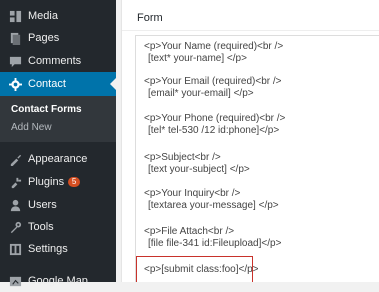  Describe the element at coordinates (15, 38) in the screenshot. I see `pages-icon` at that location.